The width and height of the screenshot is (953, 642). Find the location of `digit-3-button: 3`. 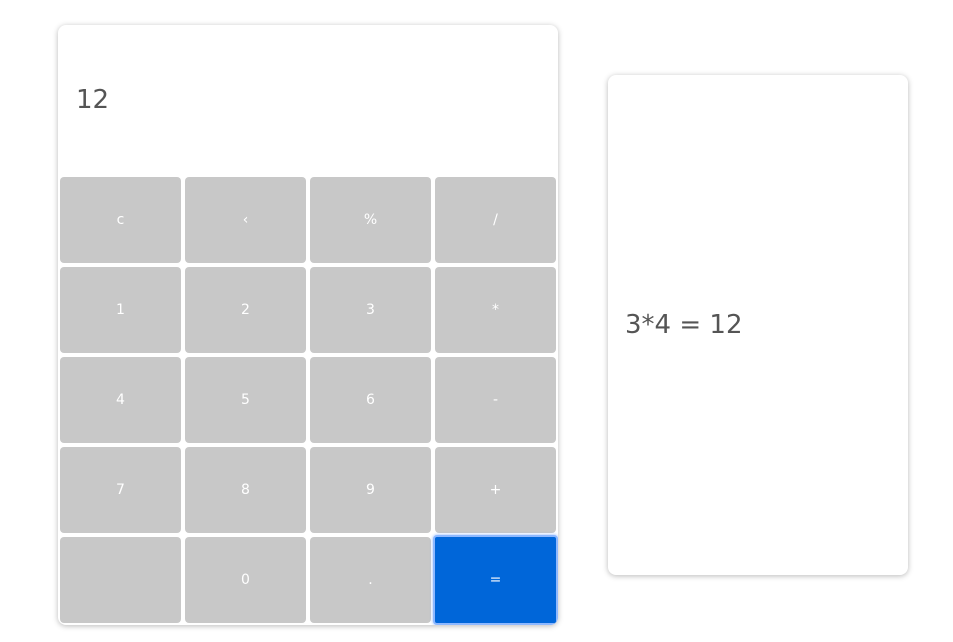

digit-3-button: 3 is located at coordinates (370, 310).